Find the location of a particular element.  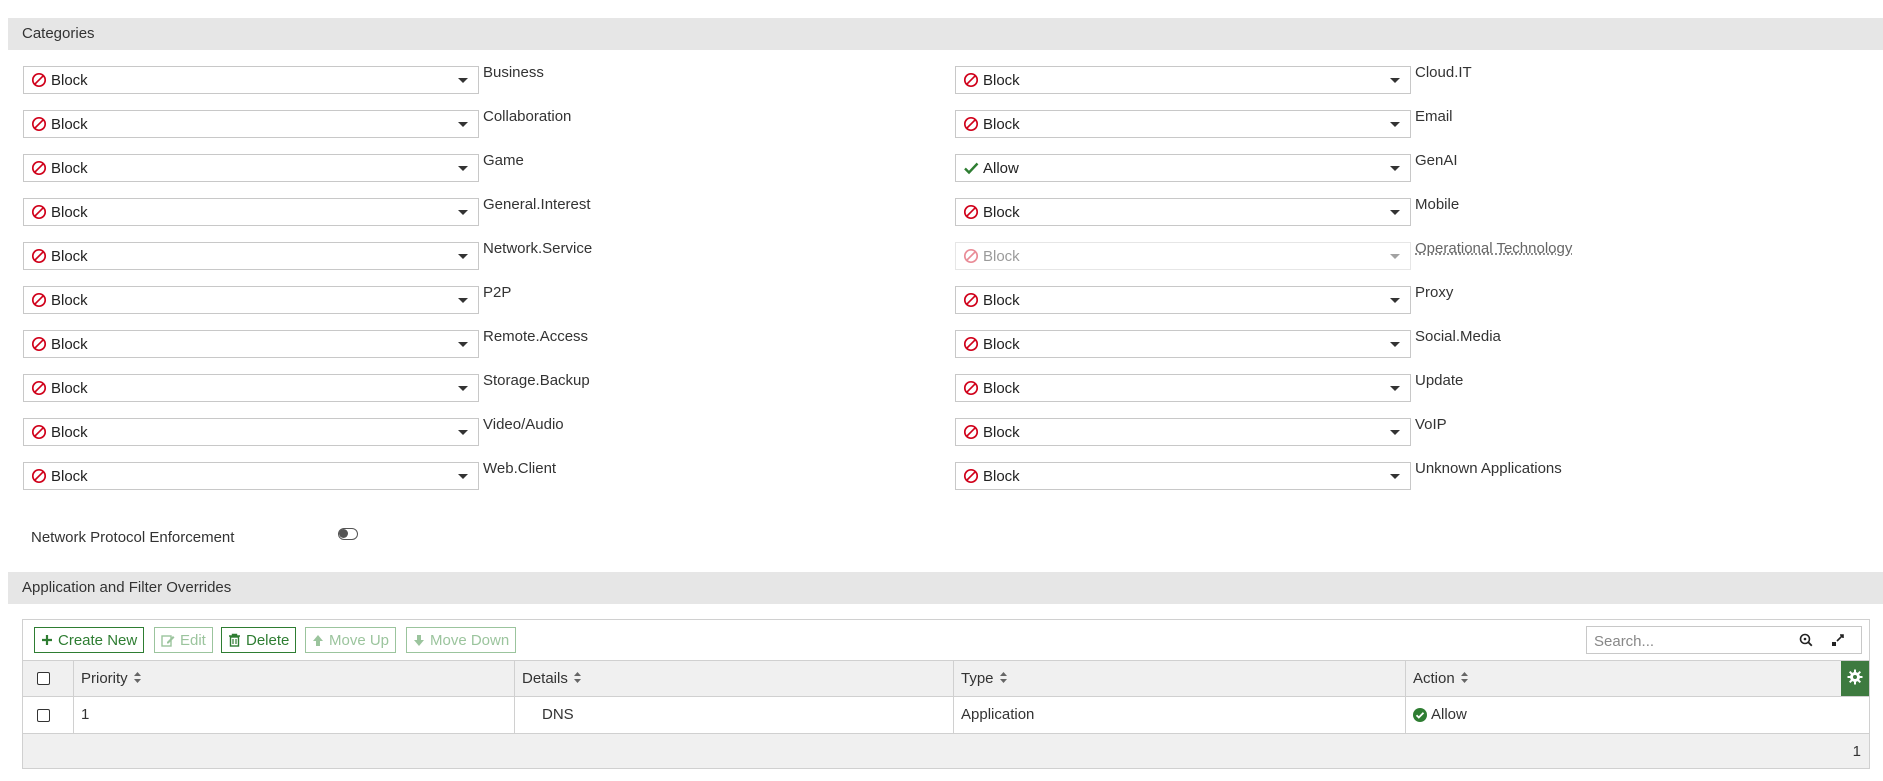

row-checkbox is located at coordinates (43, 715).